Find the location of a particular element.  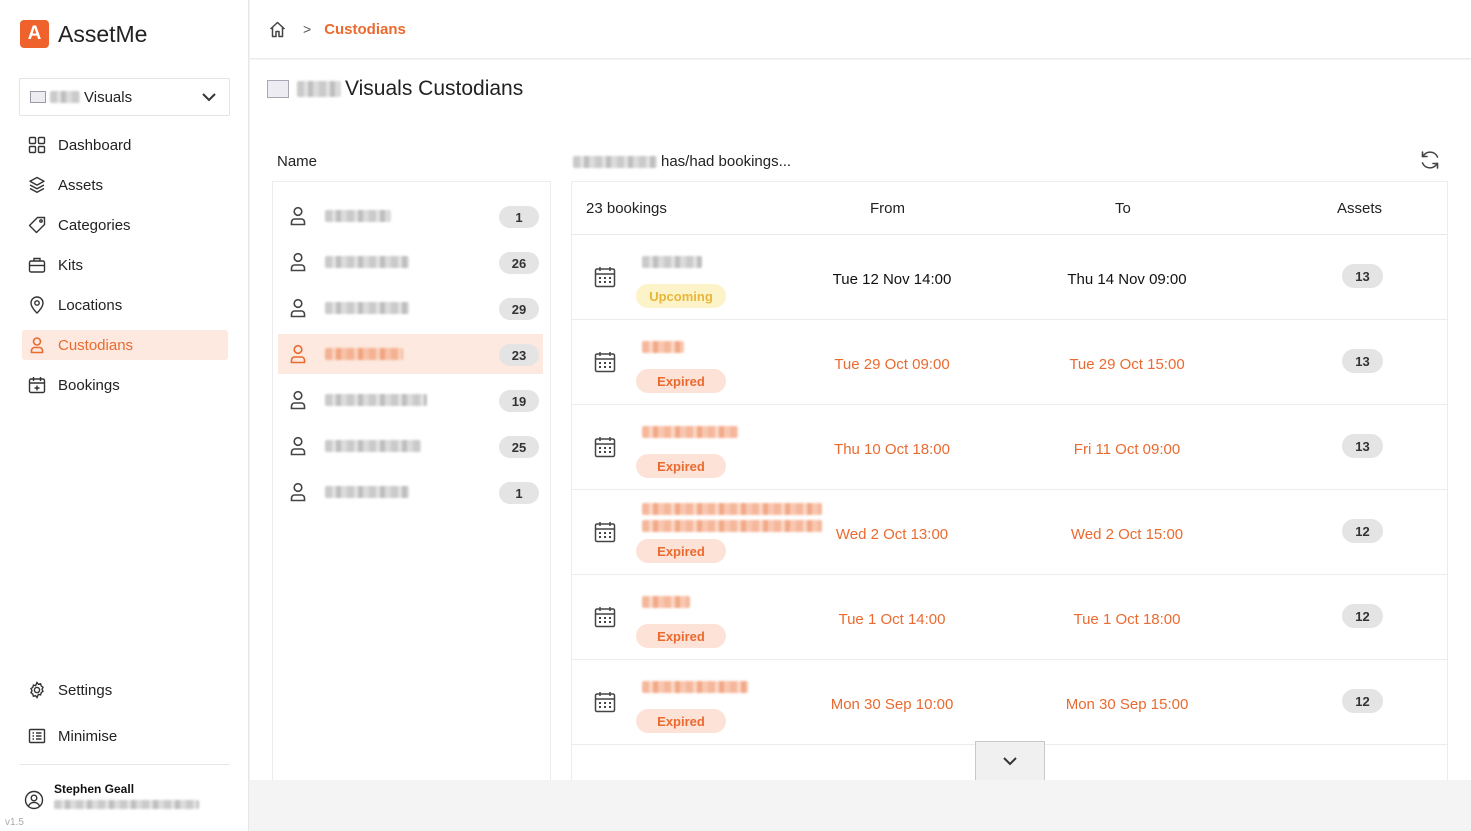

nav-label: Assets is located at coordinates (81, 185).